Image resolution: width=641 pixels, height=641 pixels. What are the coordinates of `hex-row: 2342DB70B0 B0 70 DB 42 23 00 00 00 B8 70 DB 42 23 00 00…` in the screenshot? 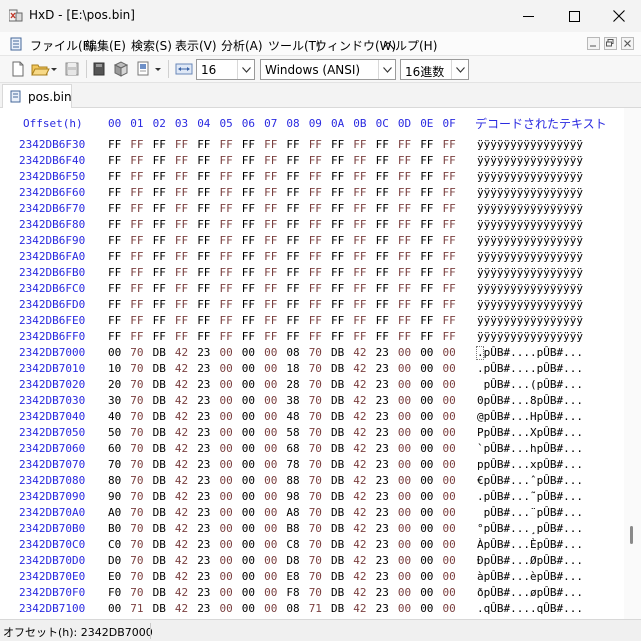 It's located at (312, 529).